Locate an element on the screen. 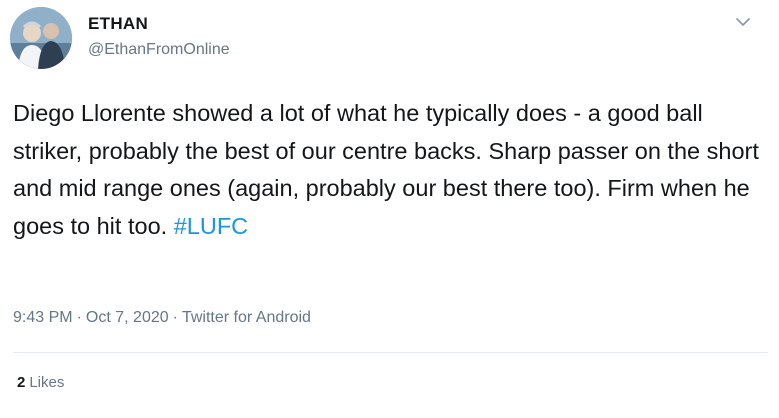 The image size is (779, 418). hashtag-link: #LUFC is located at coordinates (211, 226).